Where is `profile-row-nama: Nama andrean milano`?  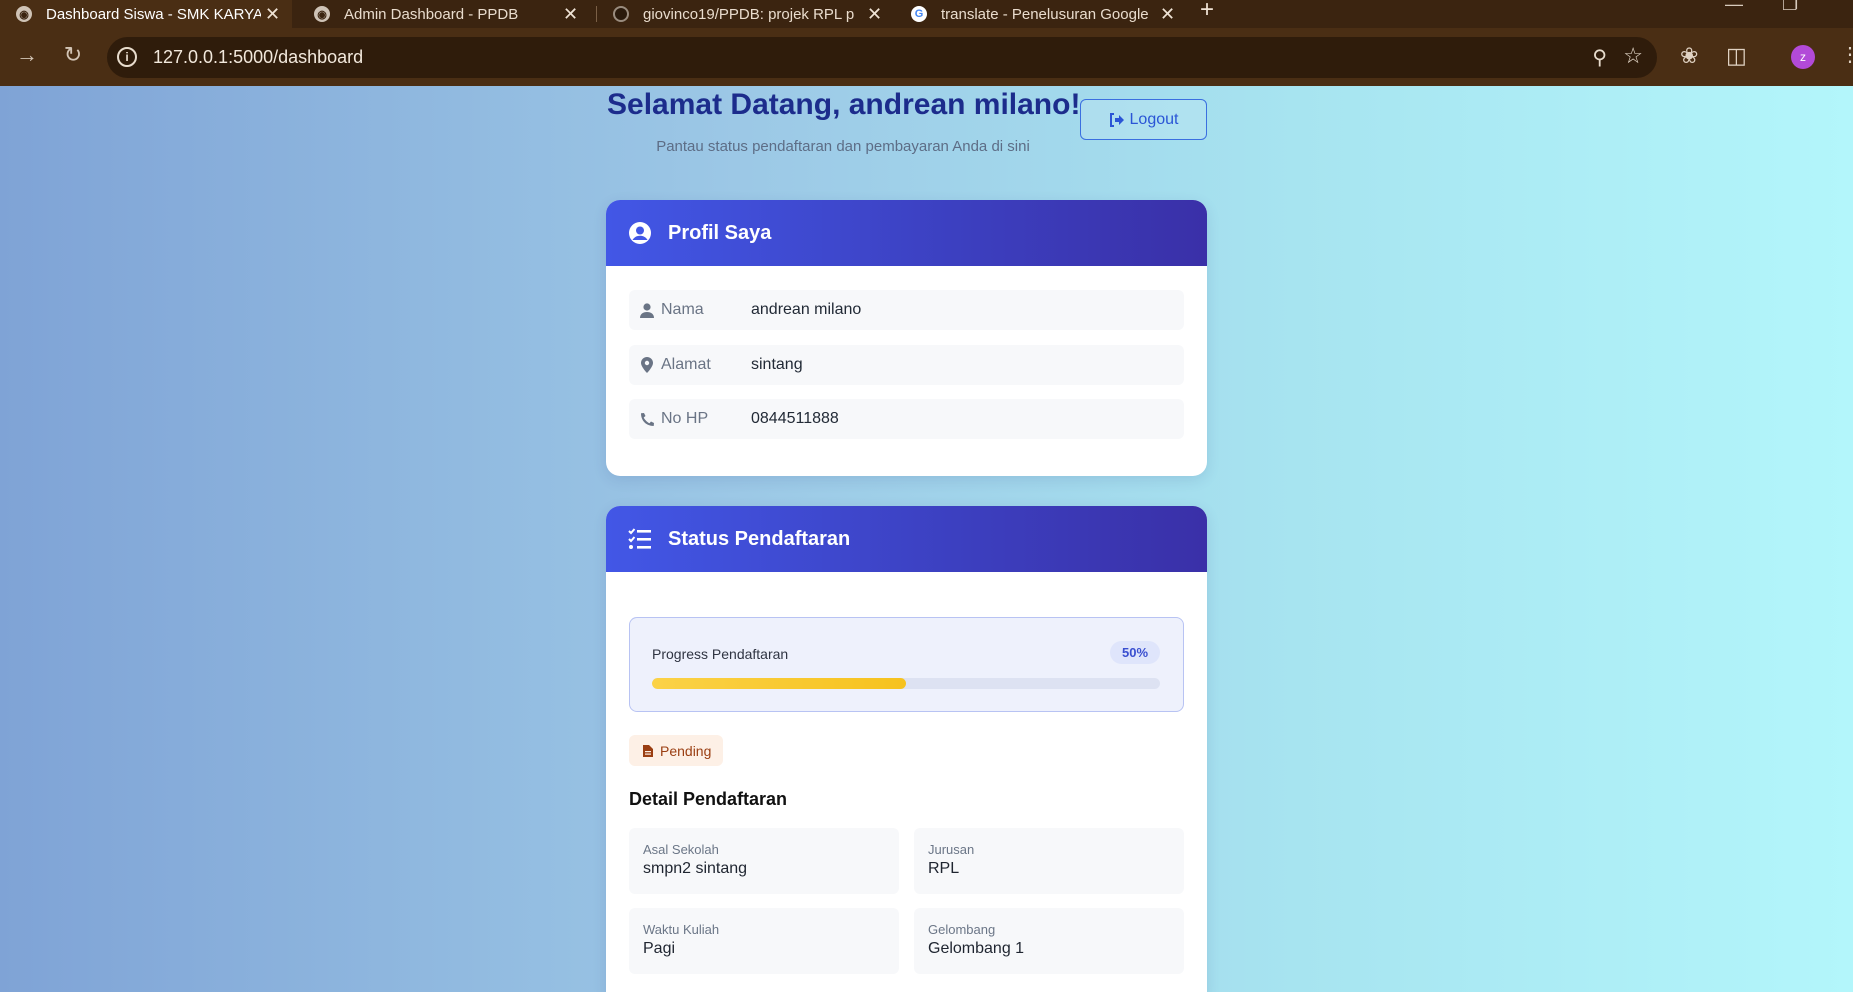
profile-row-nama: Nama andrean milano is located at coordinates (906, 310).